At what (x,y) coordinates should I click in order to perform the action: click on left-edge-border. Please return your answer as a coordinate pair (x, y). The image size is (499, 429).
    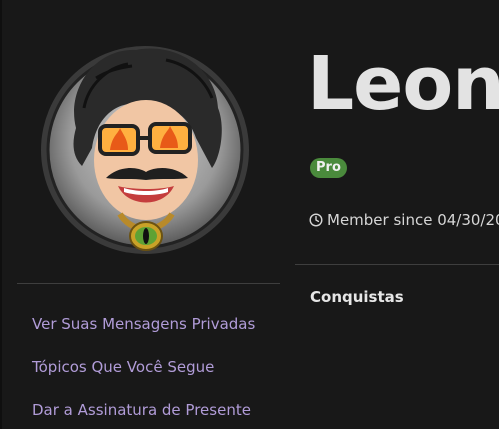
    Looking at the image, I should click on (1, 214).